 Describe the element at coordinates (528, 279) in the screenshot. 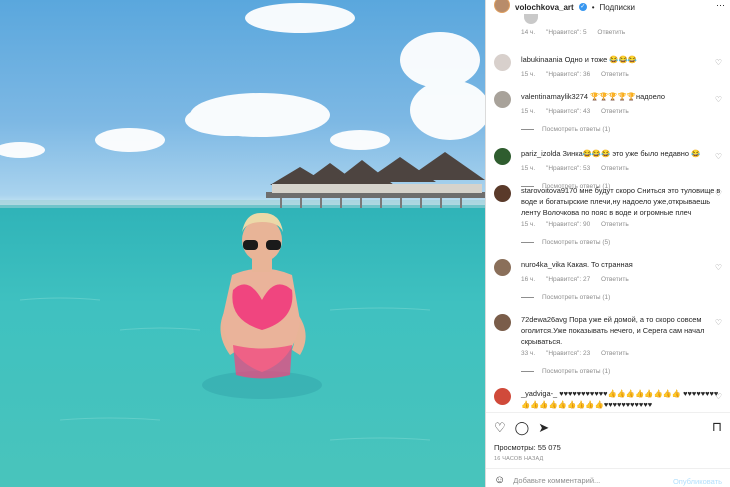

I see `comment-time: 16 ч.` at that location.